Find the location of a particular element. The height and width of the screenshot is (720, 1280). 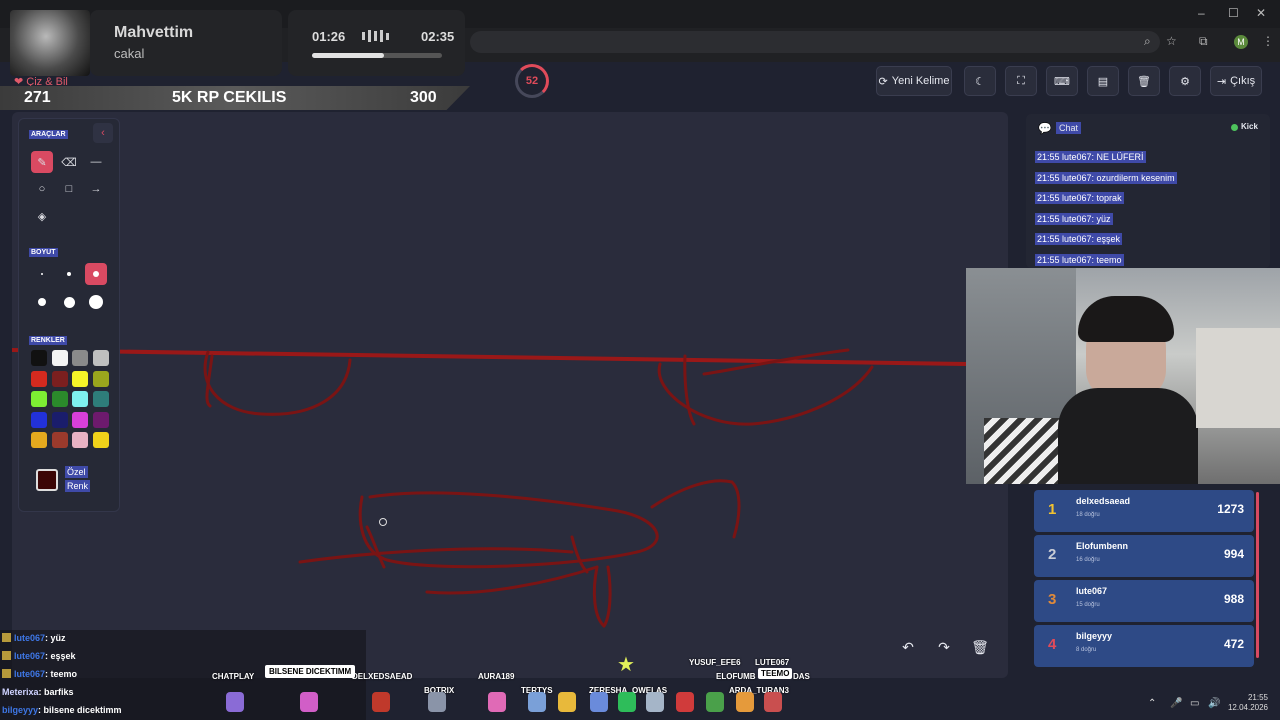

total-time: 02:35 is located at coordinates (438, 36).